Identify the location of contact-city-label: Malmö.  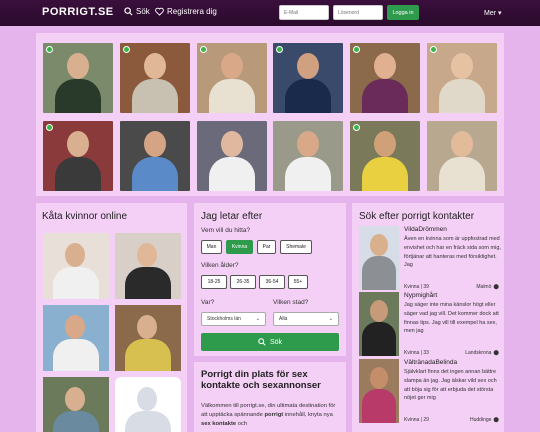
(484, 287).